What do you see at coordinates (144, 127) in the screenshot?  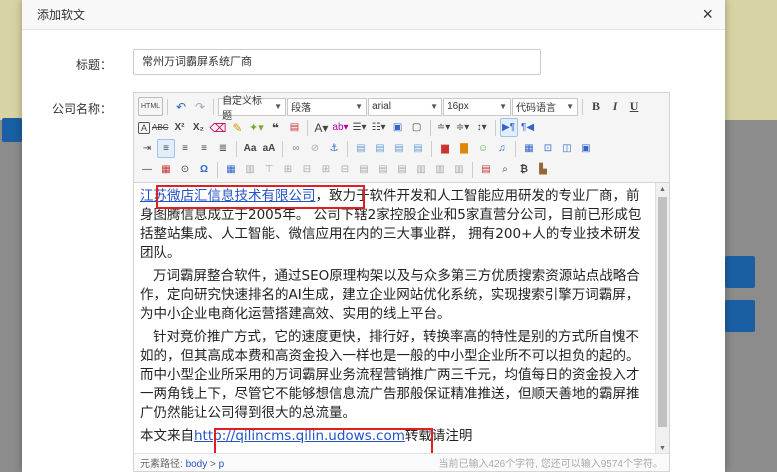 I see `border-icon: A` at bounding box center [144, 127].